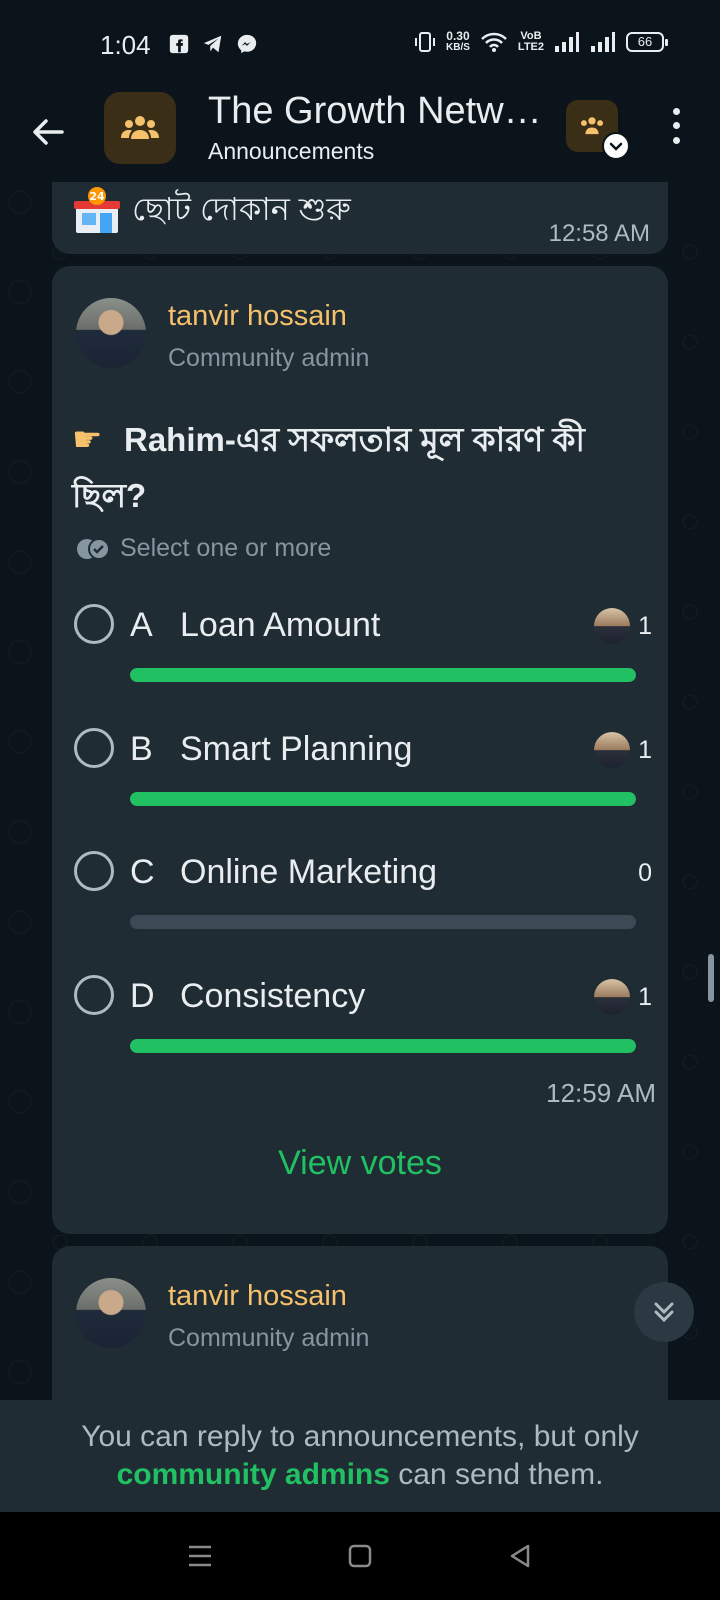  I want to click on chevron-down-icon, so click(616, 146).